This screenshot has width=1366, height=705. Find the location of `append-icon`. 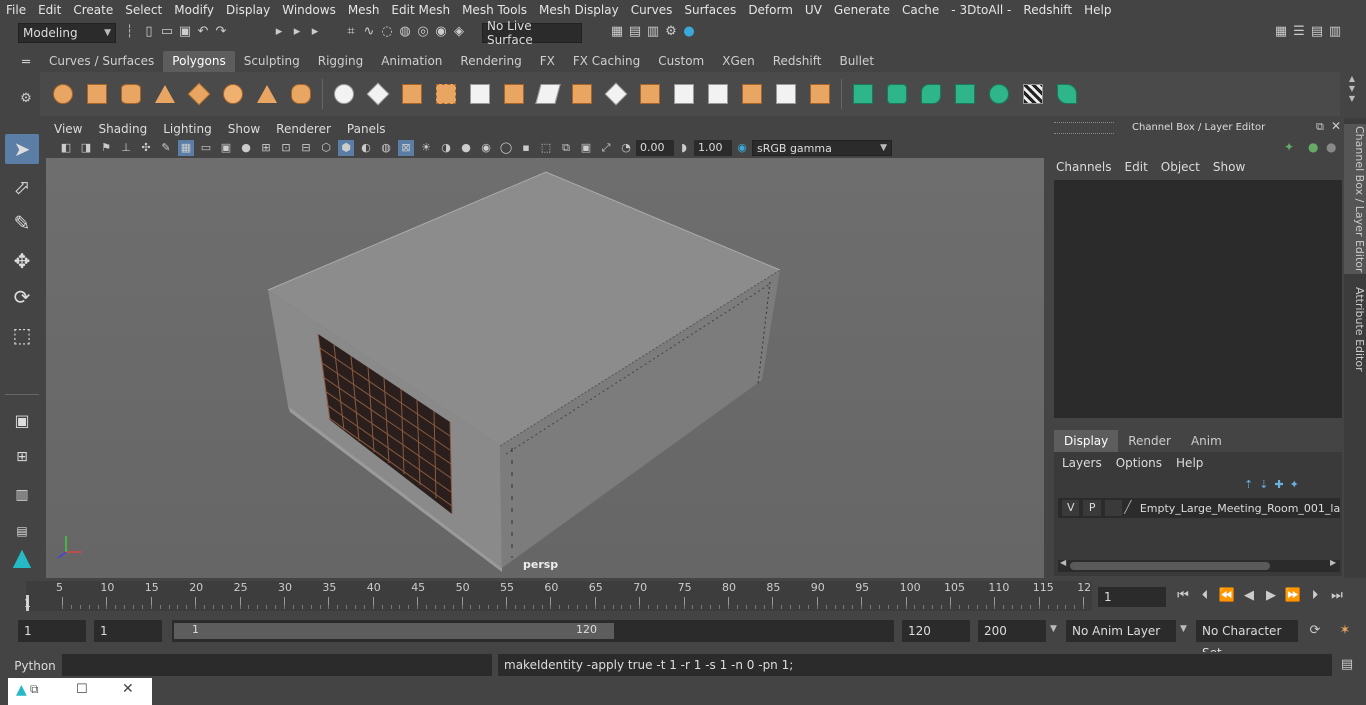

append-icon is located at coordinates (616, 94).